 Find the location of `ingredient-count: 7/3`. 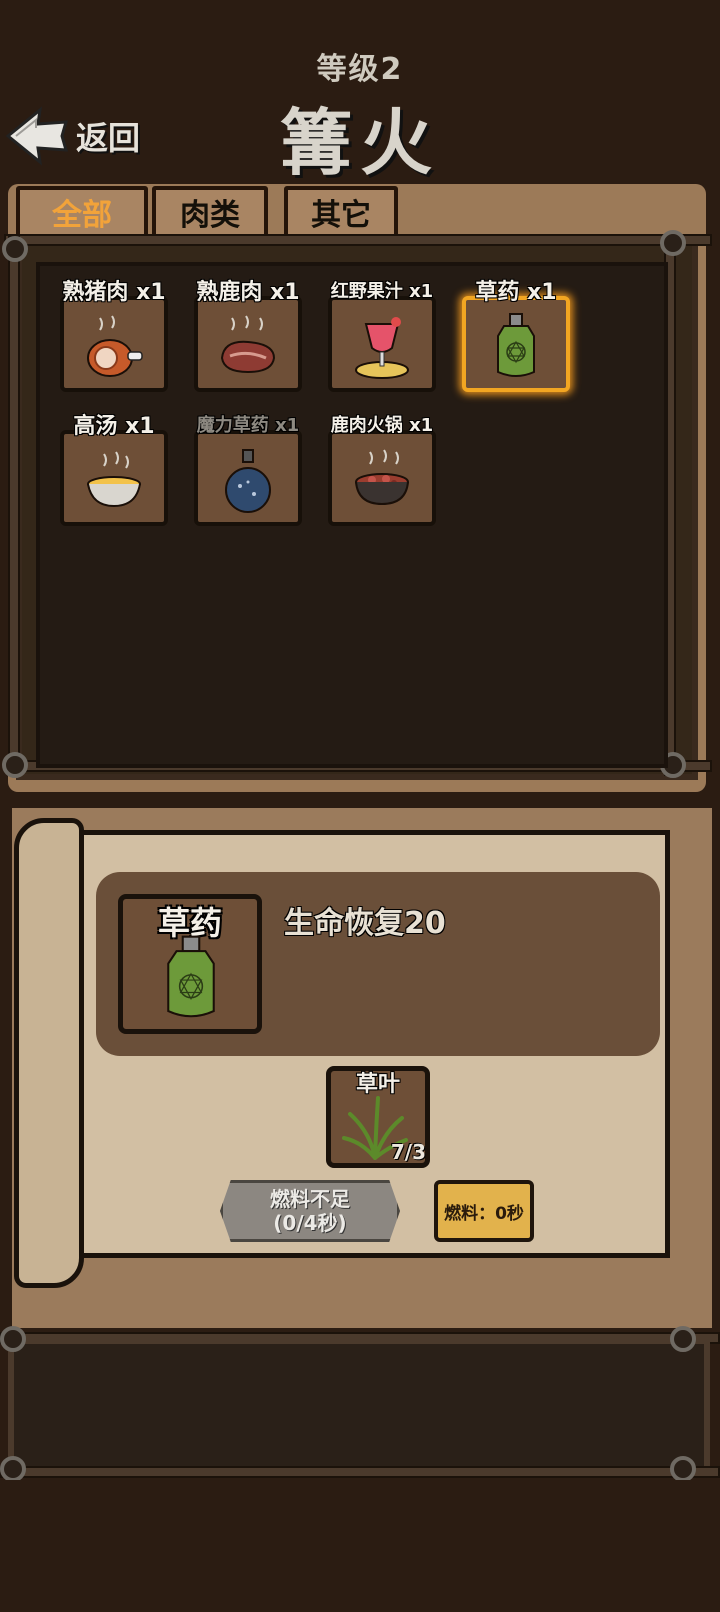

ingredient-count: 7/3 is located at coordinates (408, 1152).